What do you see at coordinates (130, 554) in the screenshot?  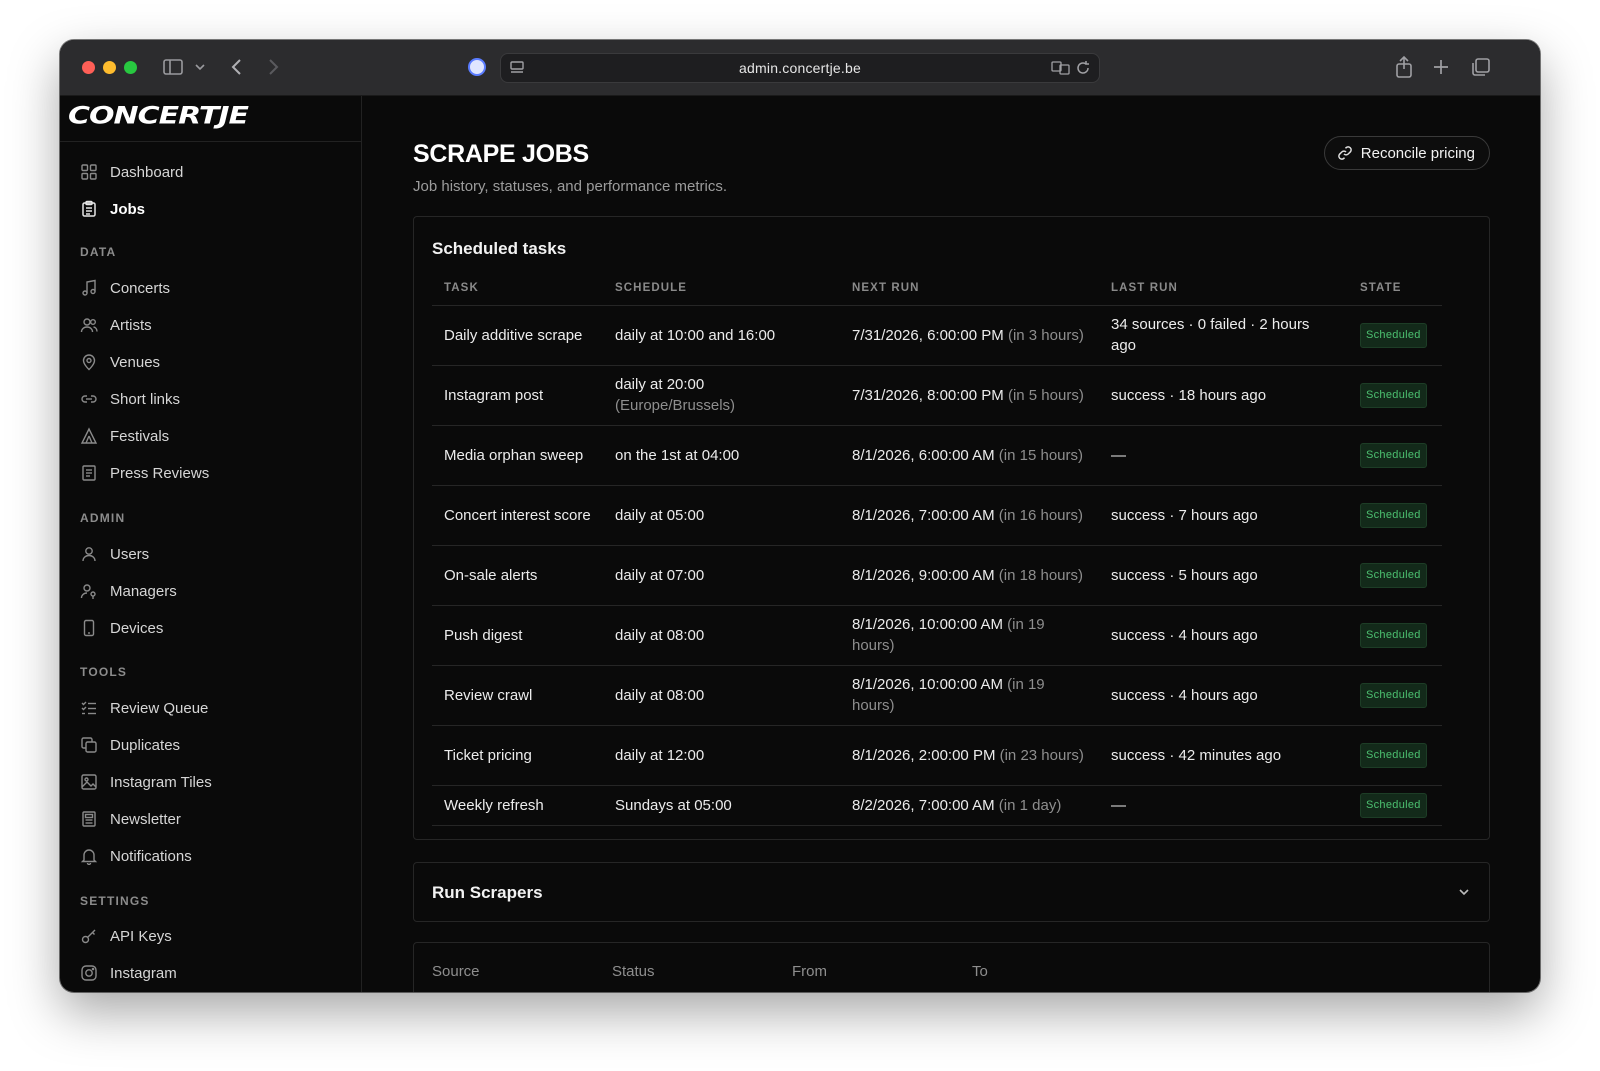 I see `sidebar-item-label: Users` at bounding box center [130, 554].